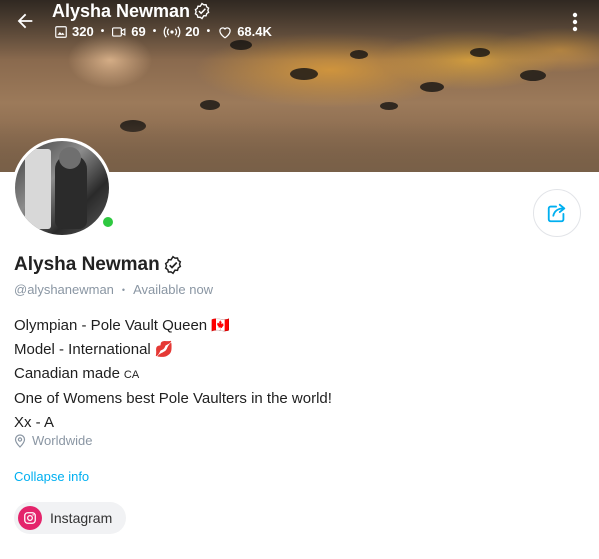 This screenshot has width=599, height=559. What do you see at coordinates (128, 31) in the screenshot?
I see `stat-videos: 69` at bounding box center [128, 31].